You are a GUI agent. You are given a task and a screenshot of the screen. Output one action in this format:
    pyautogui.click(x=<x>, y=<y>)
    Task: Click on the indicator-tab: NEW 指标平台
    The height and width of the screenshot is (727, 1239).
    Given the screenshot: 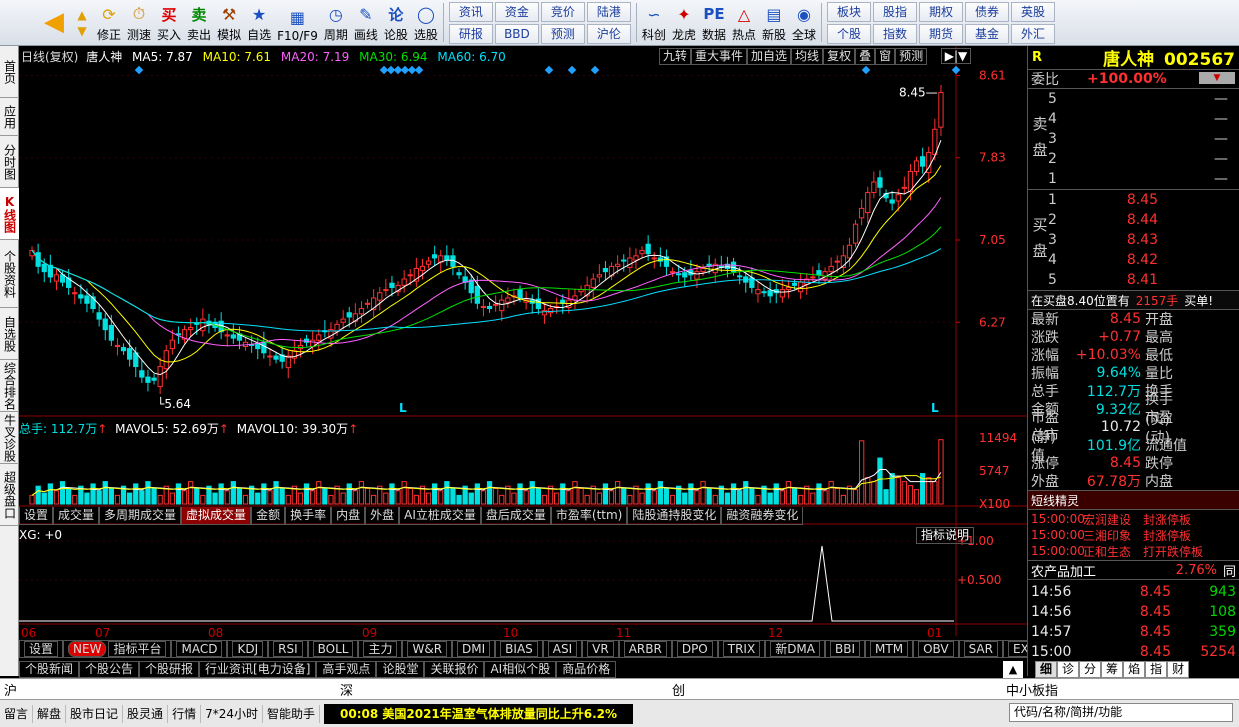 What is the action you would take?
    pyautogui.click(x=117, y=649)
    